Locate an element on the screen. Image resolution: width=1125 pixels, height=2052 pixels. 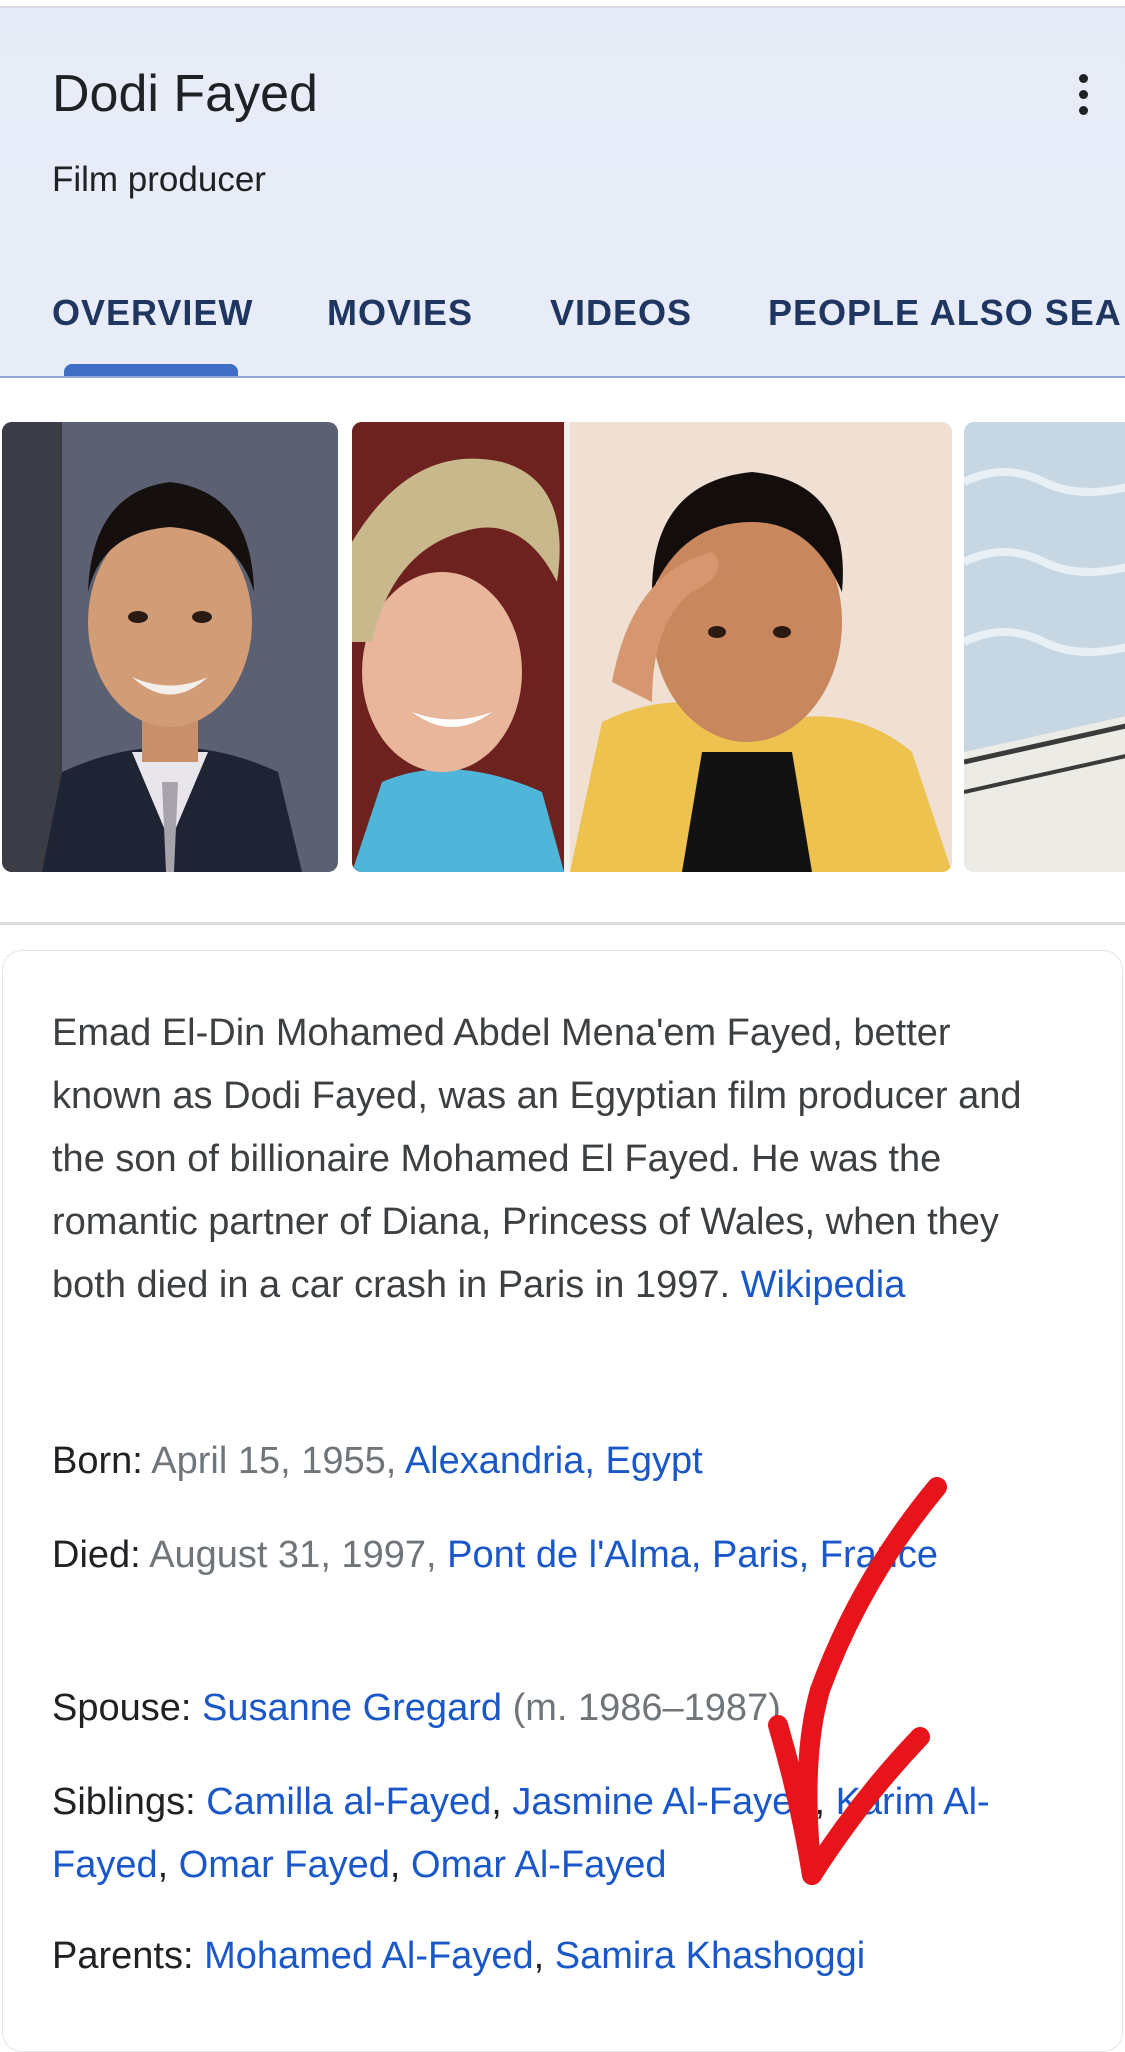
tab-bar: OVERVIEW MOVIES VIDEOS PEOPLE ALSO SEA is located at coordinates (562, 328).